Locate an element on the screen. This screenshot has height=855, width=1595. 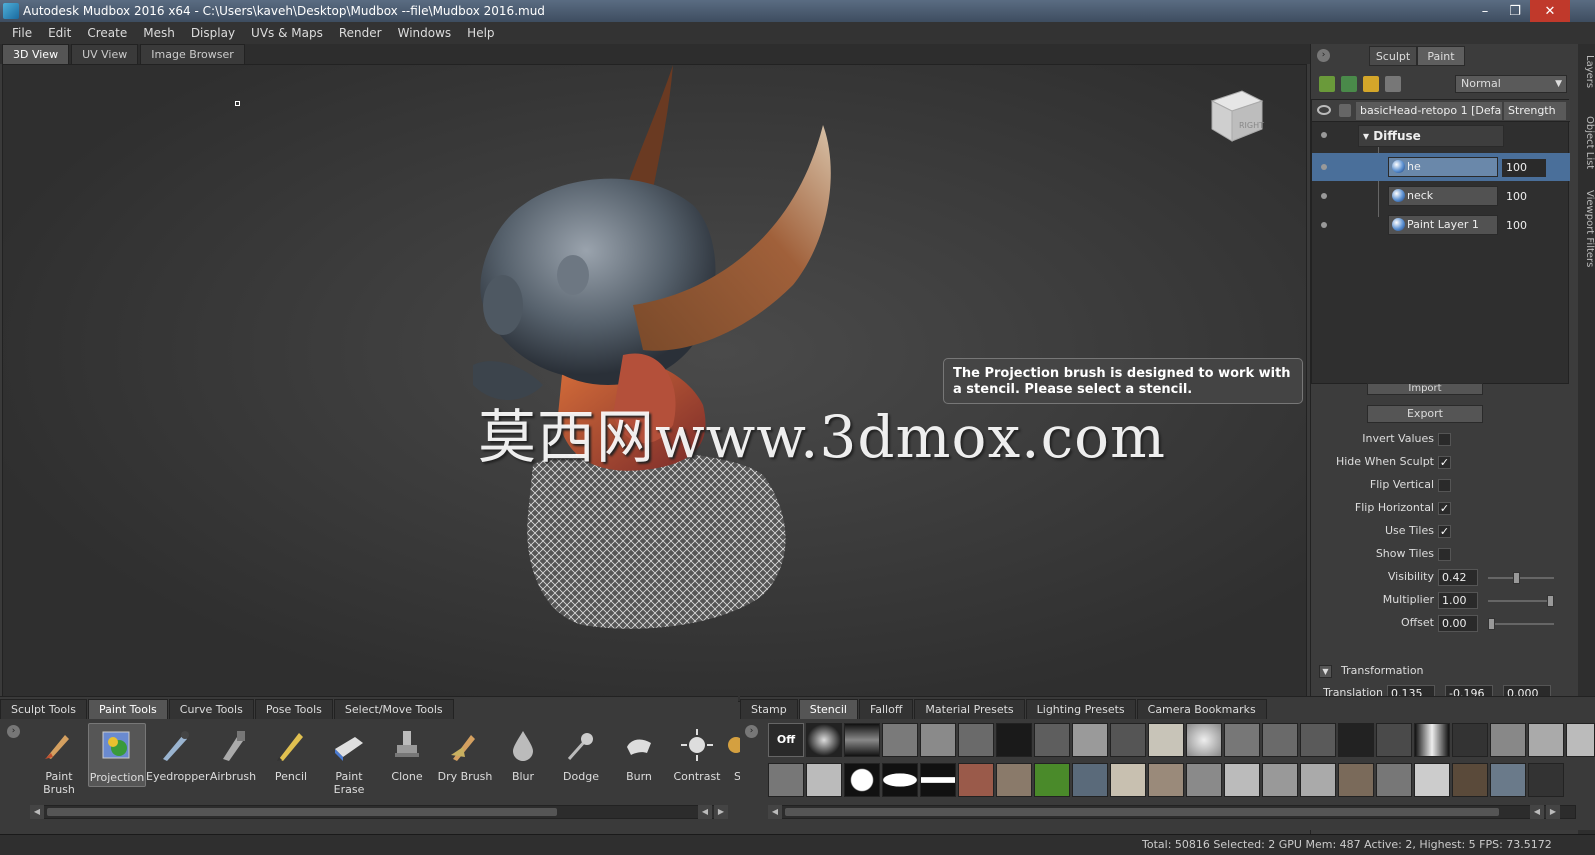
tab-stamp: Stamp is located at coordinates (769, 709).